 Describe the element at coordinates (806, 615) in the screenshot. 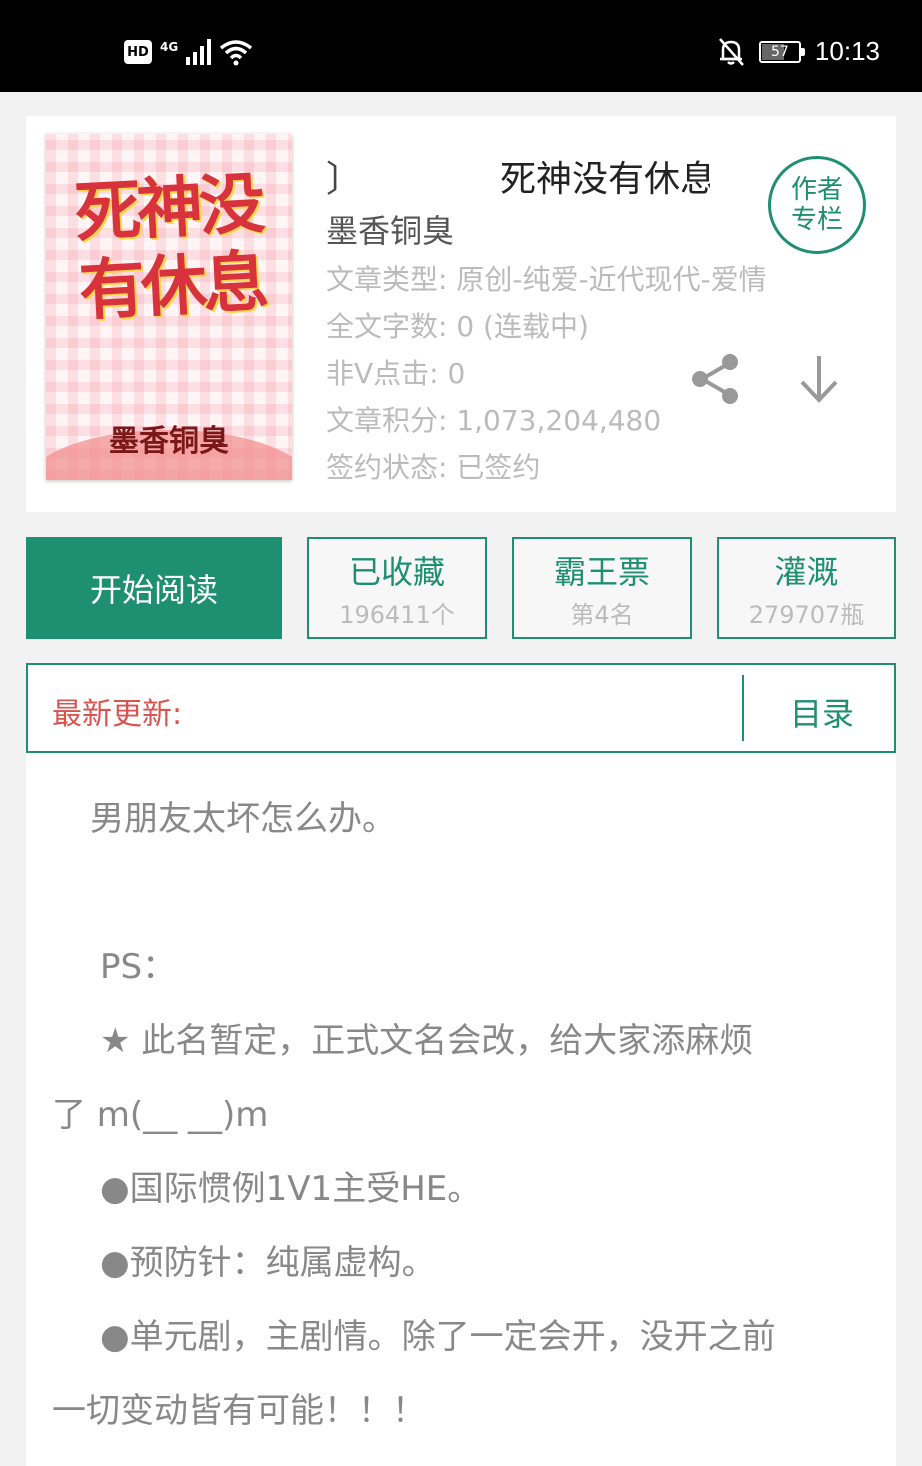

I see `nutrient-count: 279707瓶` at that location.